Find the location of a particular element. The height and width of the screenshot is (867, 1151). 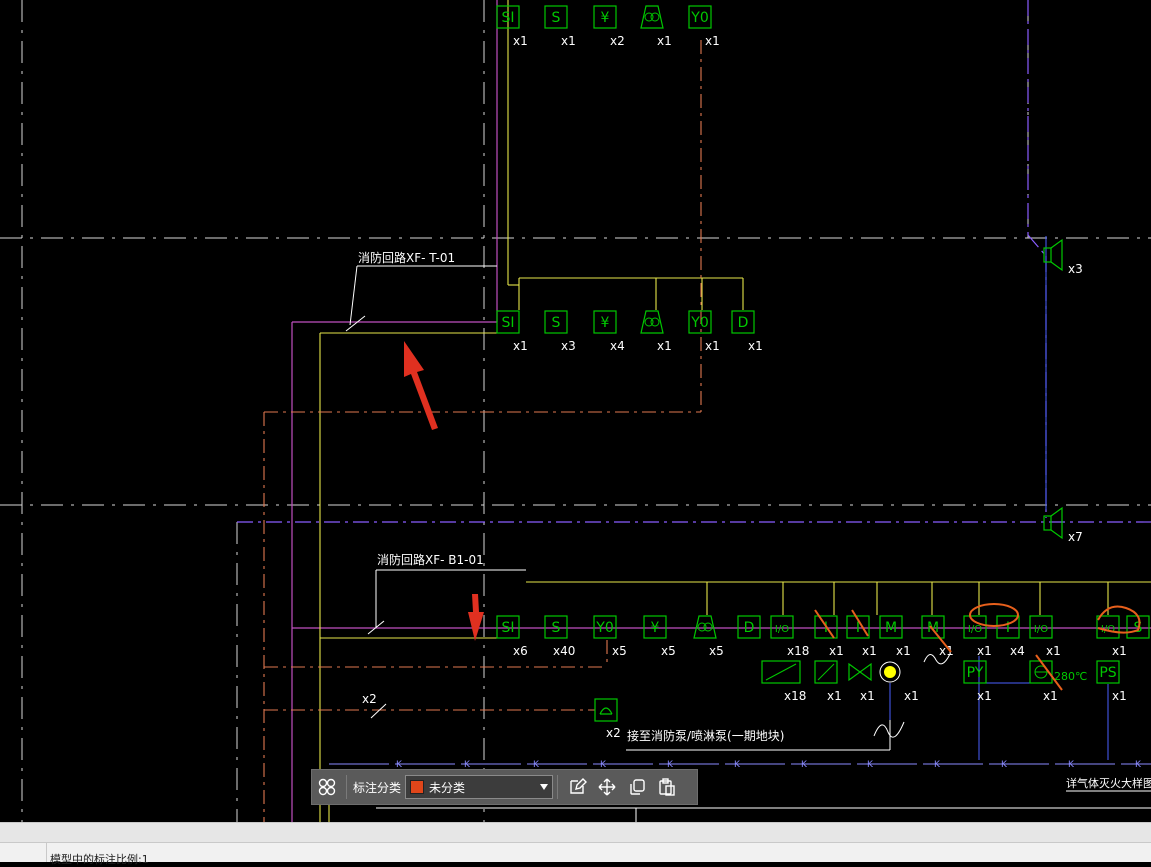

speaker-icon-bottom is located at coordinates (1053, 523).